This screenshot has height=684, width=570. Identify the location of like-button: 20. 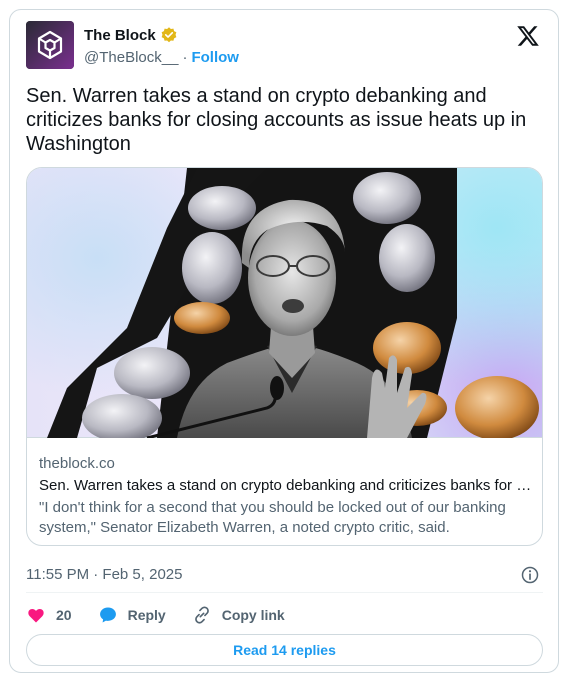
(49, 615).